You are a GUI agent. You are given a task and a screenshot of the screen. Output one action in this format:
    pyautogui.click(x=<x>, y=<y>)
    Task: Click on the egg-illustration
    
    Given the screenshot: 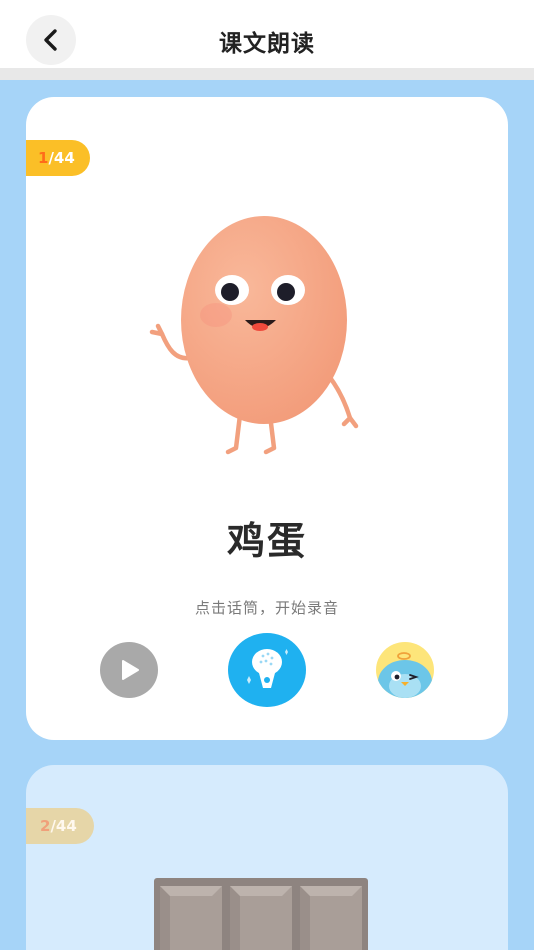 What is the action you would take?
    pyautogui.click(x=255, y=335)
    